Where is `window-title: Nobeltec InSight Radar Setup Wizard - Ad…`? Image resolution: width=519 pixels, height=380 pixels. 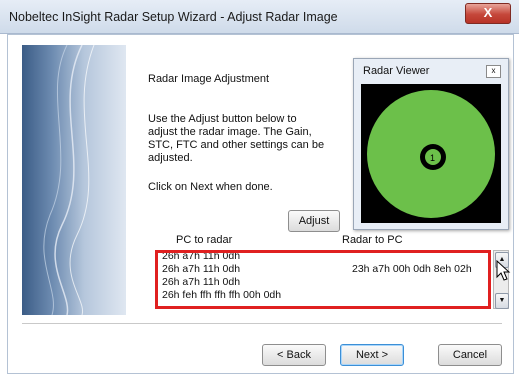
window-title: Nobeltec InSight Radar Setup Wizard - Ad… is located at coordinates (173, 17).